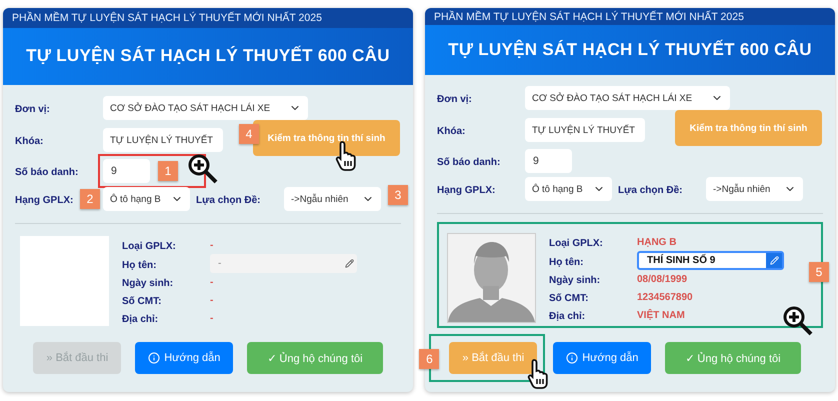  What do you see at coordinates (90, 199) in the screenshot?
I see `step-badge: 2` at bounding box center [90, 199].